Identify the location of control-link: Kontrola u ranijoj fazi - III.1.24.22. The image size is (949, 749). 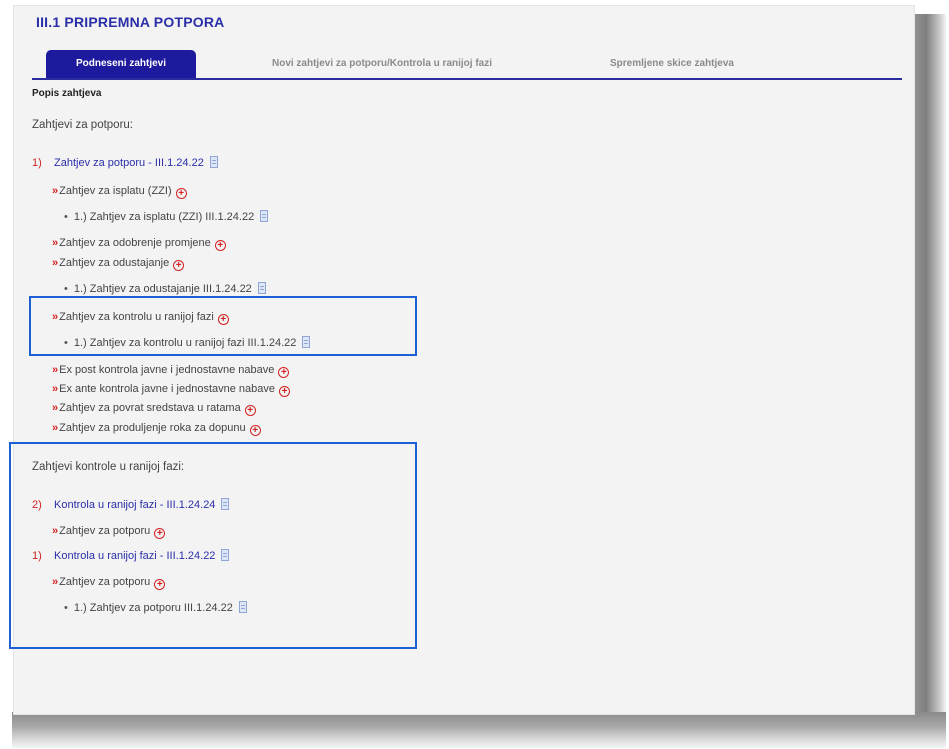
(134, 556).